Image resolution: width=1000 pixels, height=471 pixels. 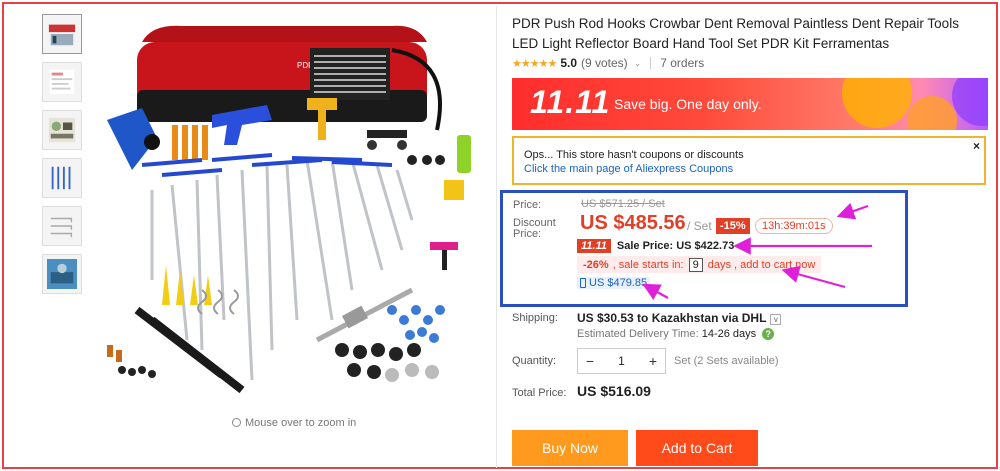 I want to click on annotation-arrows, so click(x=757, y=251).